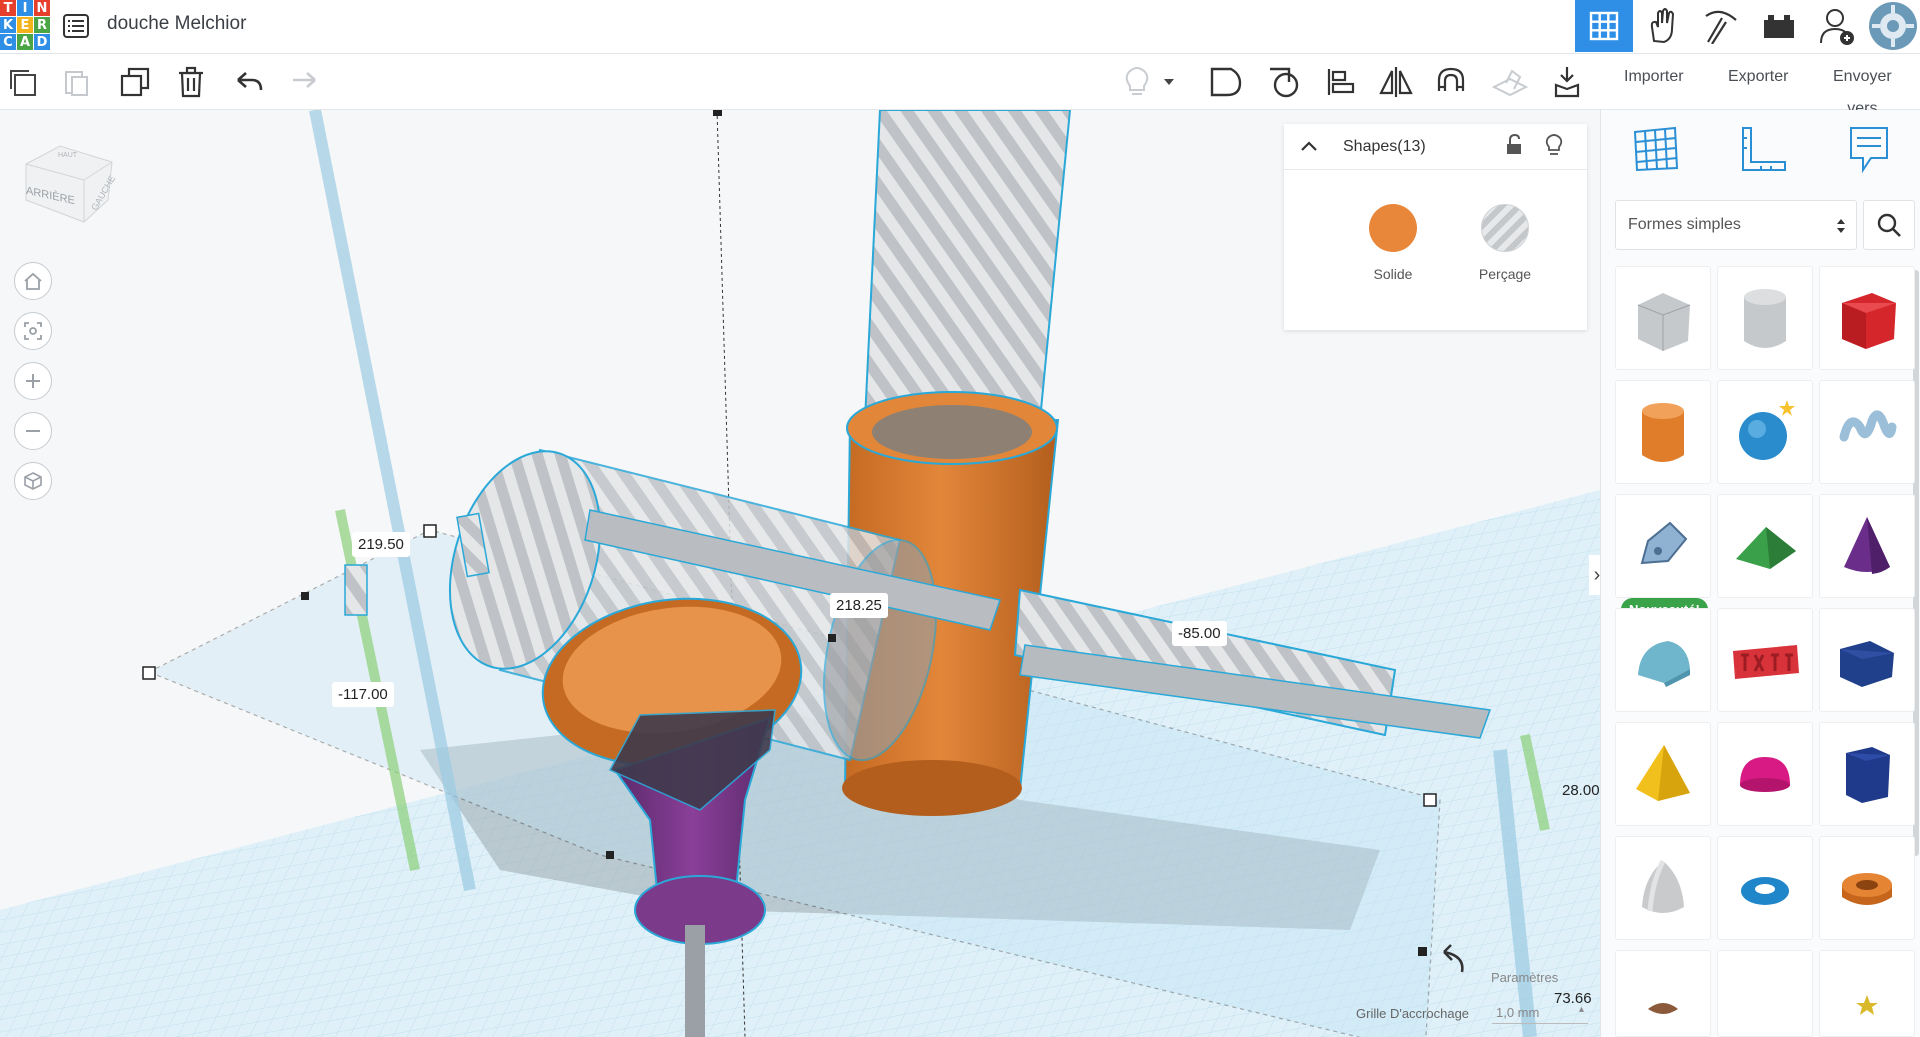  Describe the element at coordinates (1524, 977) in the screenshot. I see `settings-button: Paramètres` at that location.